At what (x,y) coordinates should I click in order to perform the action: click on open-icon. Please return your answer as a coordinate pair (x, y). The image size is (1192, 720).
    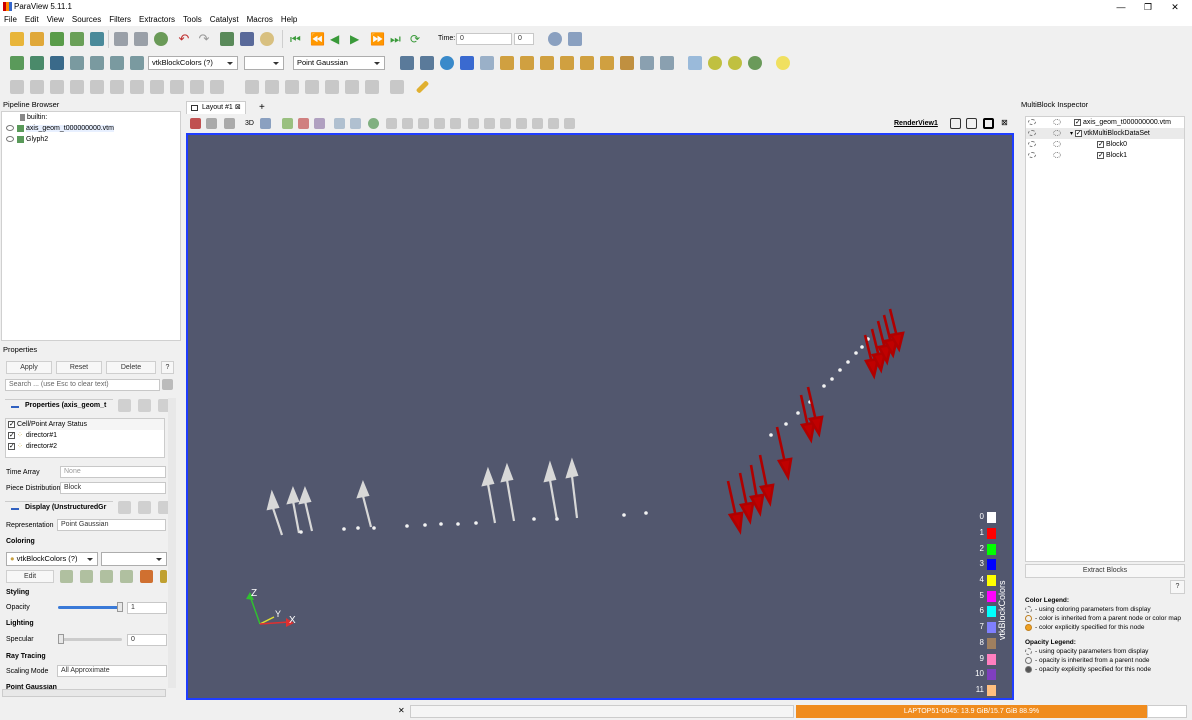
    Looking at the image, I should click on (17, 39).